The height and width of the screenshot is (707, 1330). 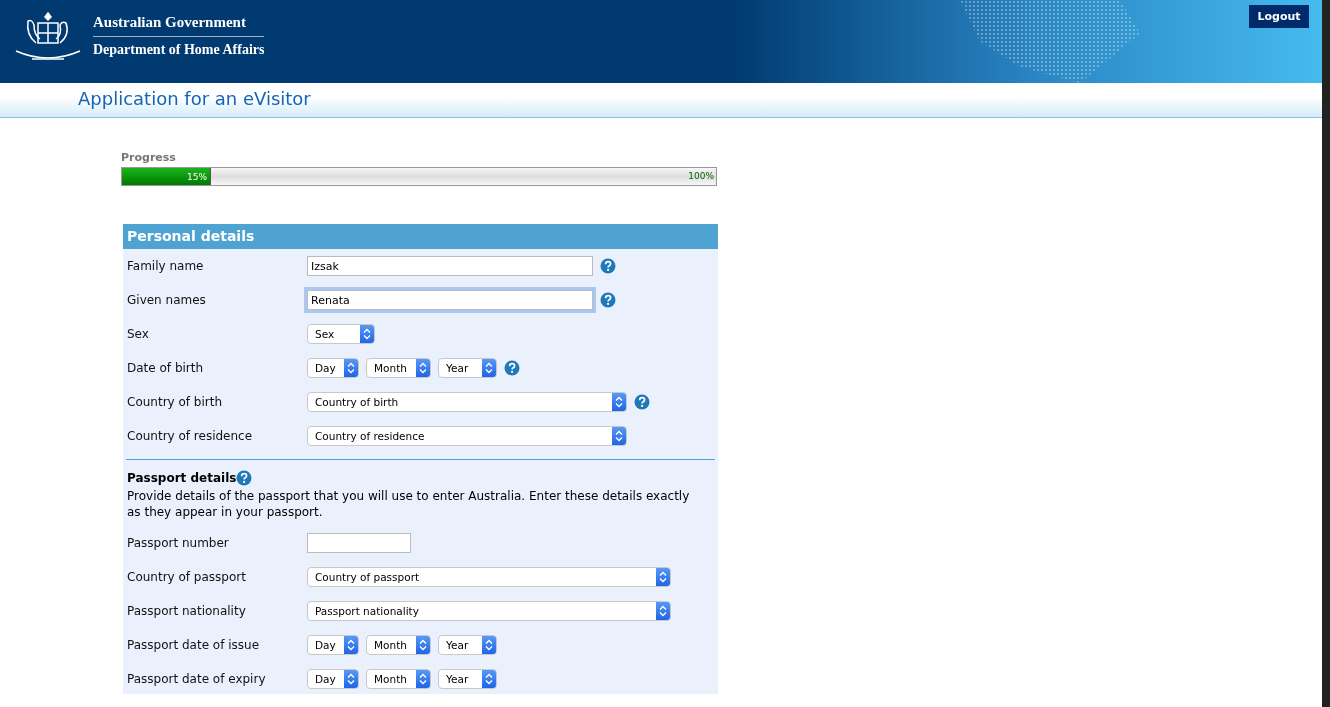 I want to click on government-name: Australian Government, so click(x=179, y=25).